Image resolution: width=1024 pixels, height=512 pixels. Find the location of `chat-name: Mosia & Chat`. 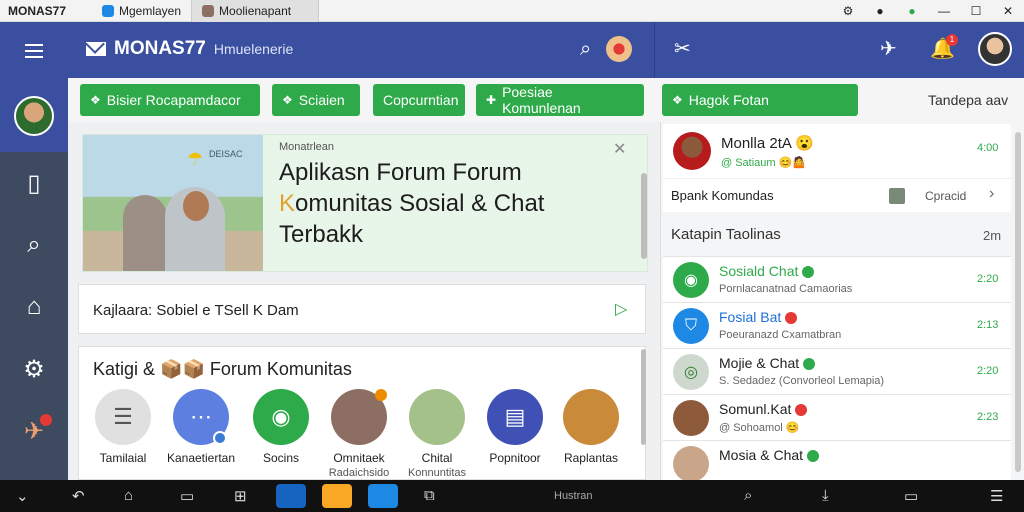

chat-name: Mosia & Chat is located at coordinates (769, 455).